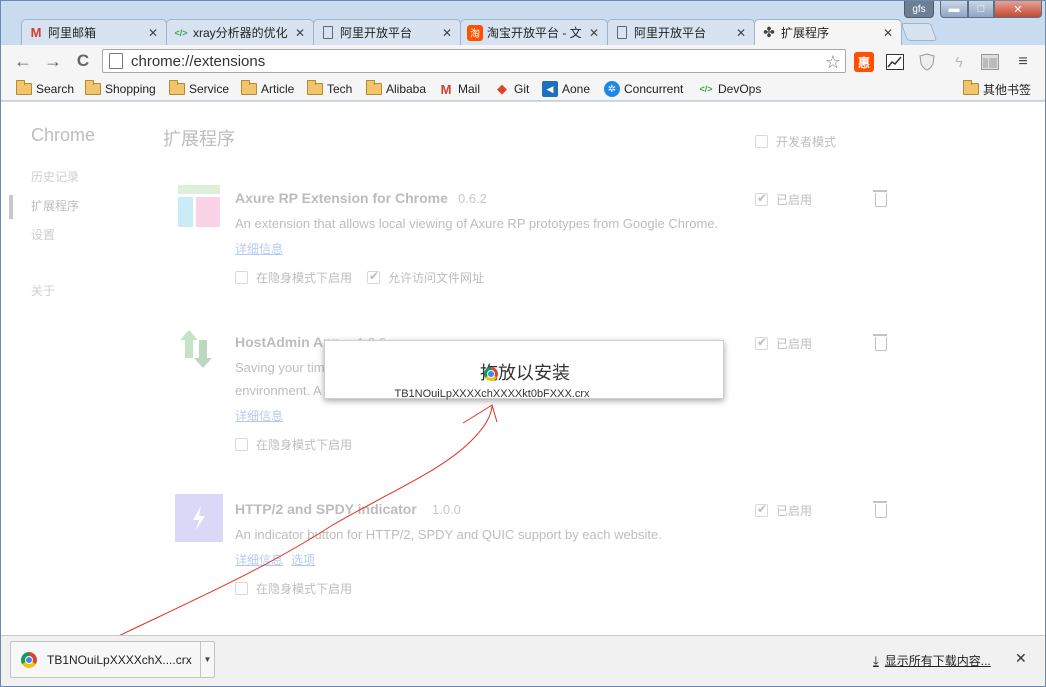 The image size is (1046, 687). I want to click on maximize-button: □, so click(981, 9).